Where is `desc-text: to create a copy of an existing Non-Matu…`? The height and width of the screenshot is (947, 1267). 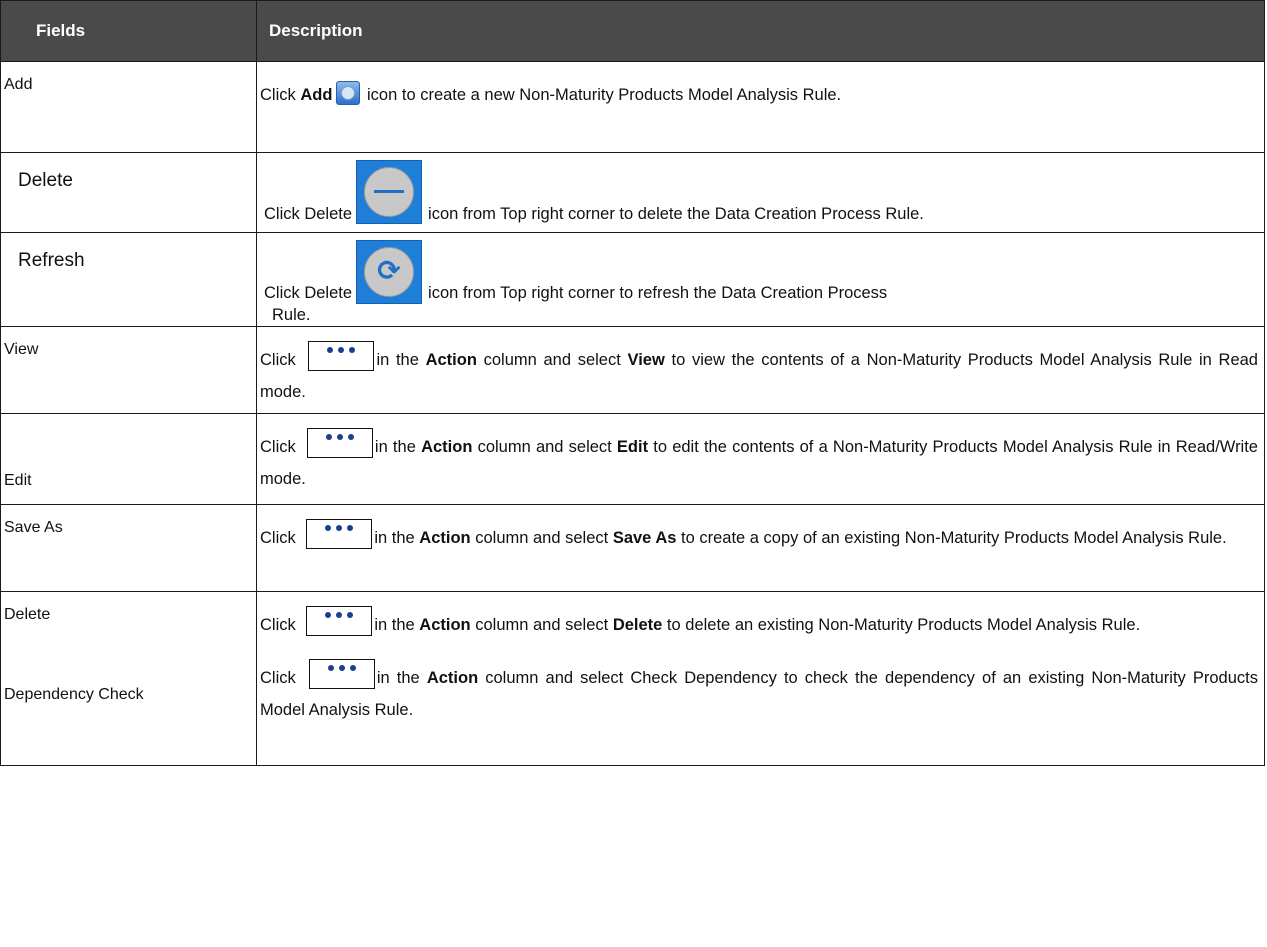
desc-text: to create a copy of an existing Non-Matu… is located at coordinates (951, 538).